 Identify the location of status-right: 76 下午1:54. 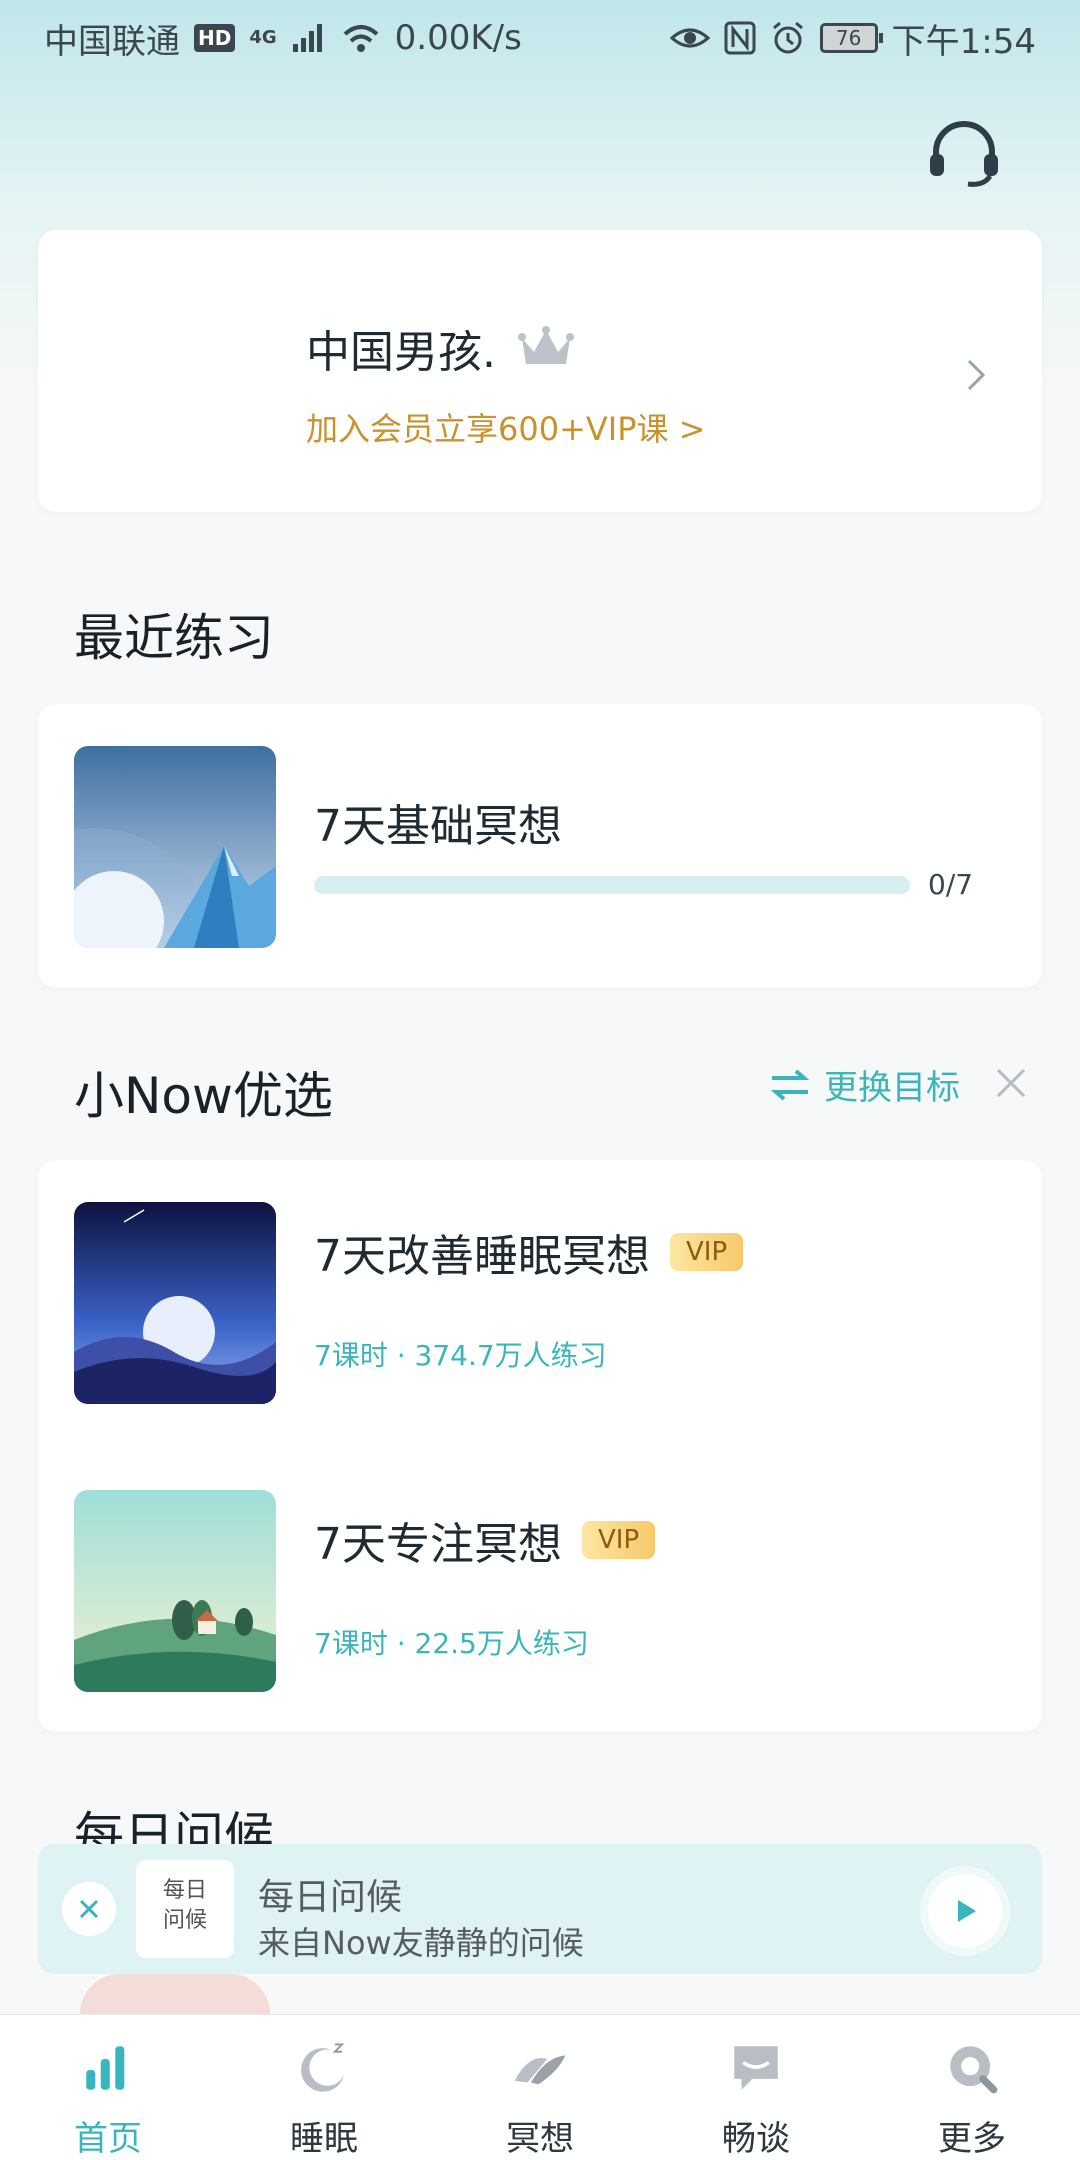
(852, 38).